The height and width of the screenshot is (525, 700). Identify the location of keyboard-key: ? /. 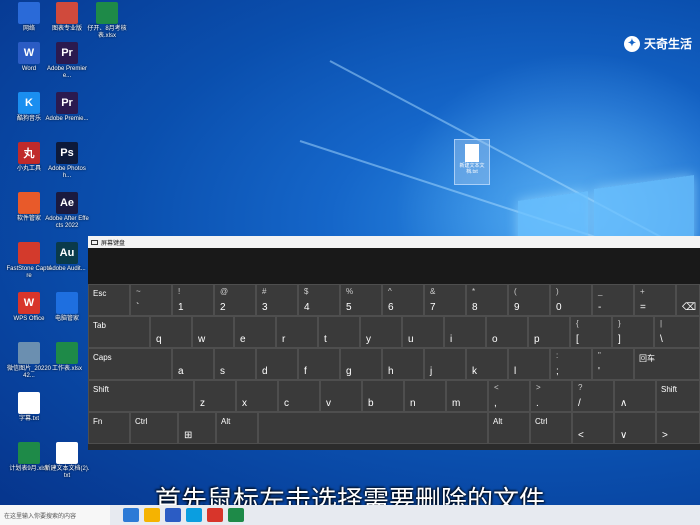
(593, 396).